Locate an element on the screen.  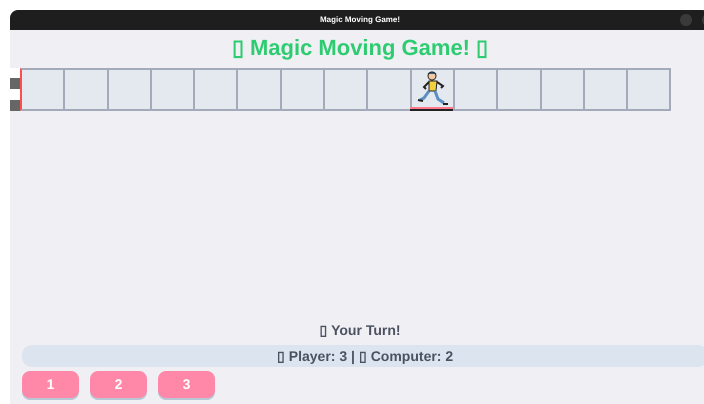
position-marker is located at coordinates (432, 109).